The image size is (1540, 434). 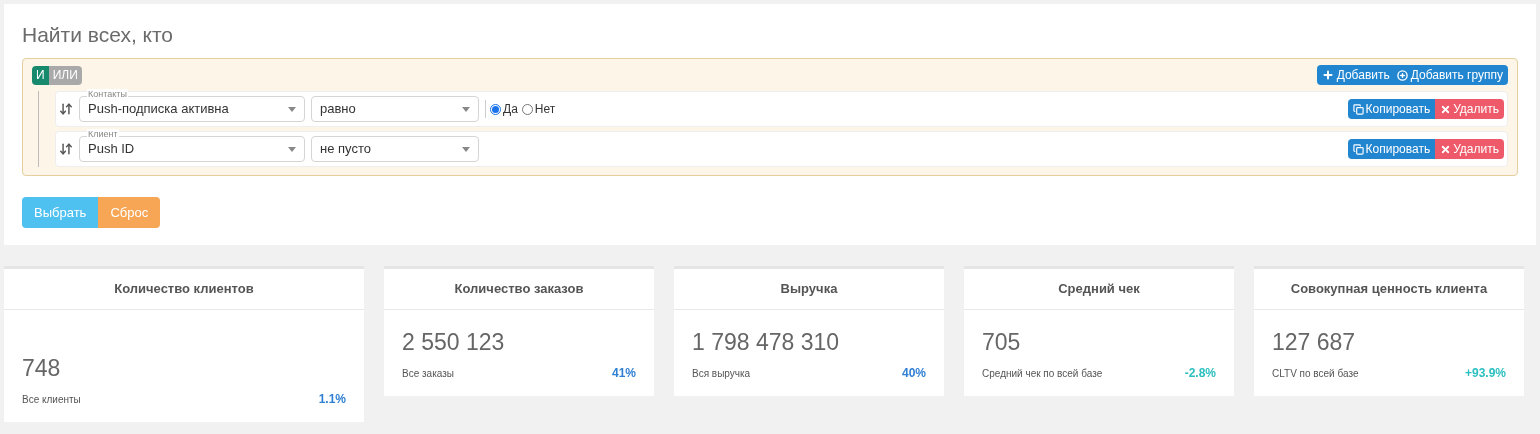 What do you see at coordinates (454, 342) in the screenshot?
I see `stat-value: 2 550 123` at bounding box center [454, 342].